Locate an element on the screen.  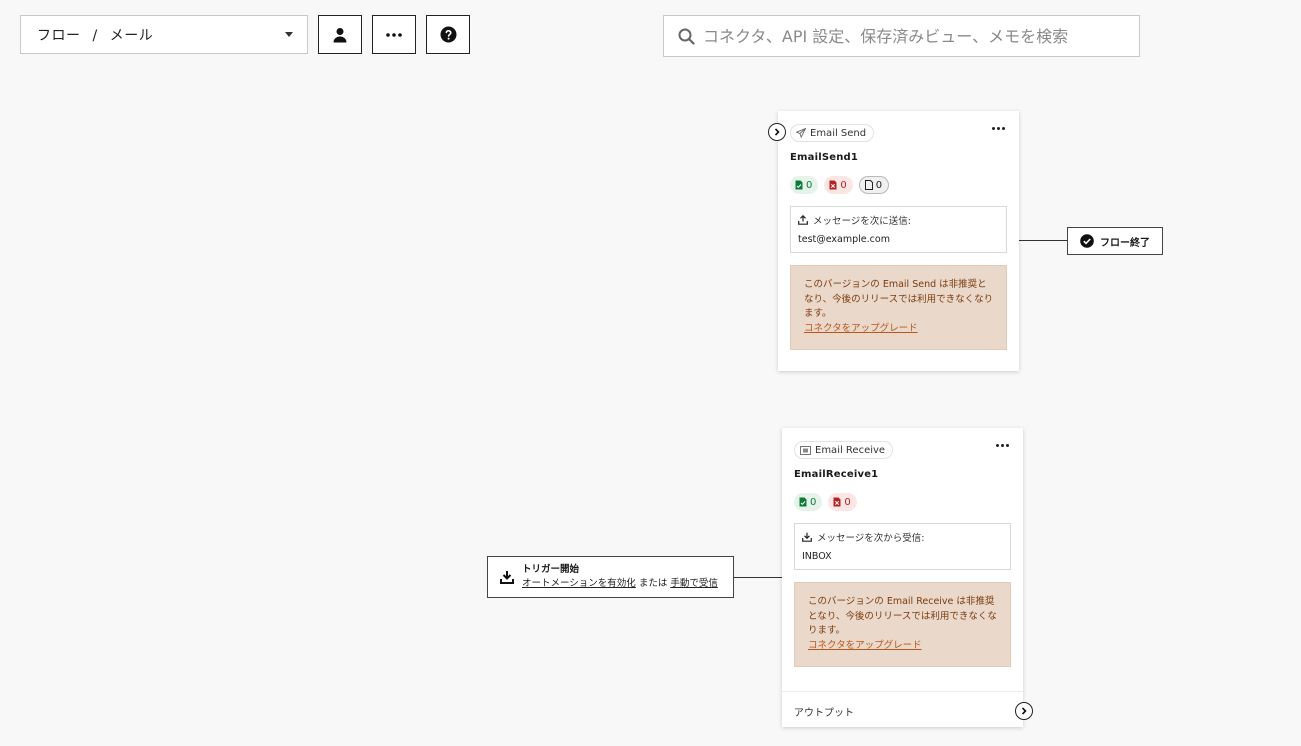
help-button is located at coordinates (448, 34).